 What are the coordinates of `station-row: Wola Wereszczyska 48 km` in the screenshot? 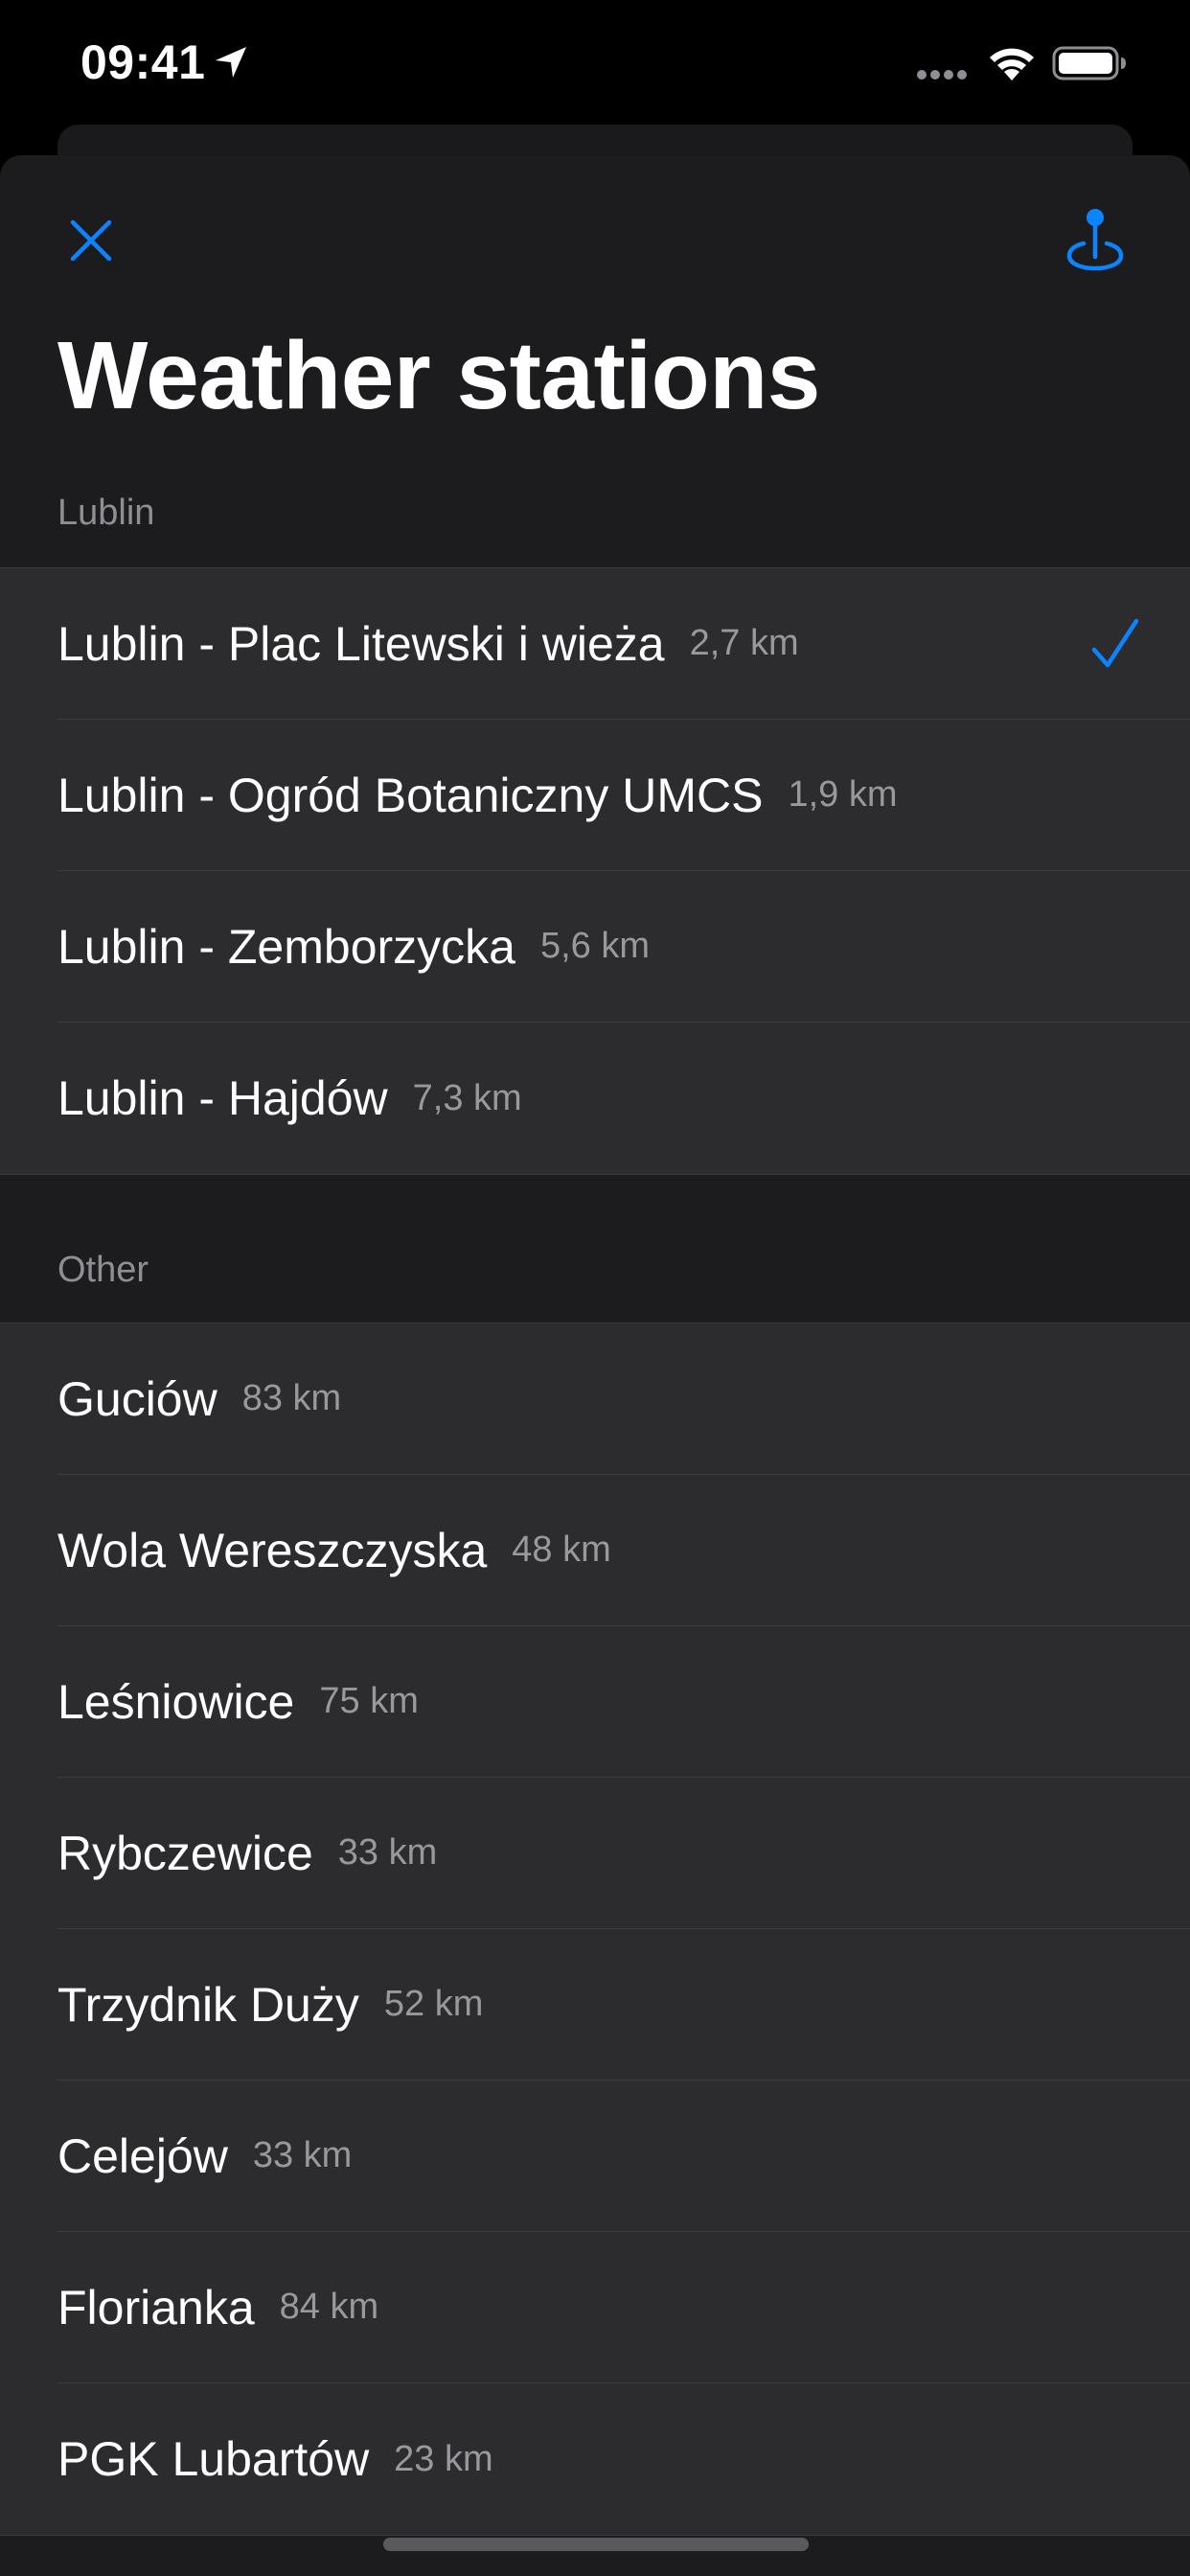 It's located at (595, 1550).